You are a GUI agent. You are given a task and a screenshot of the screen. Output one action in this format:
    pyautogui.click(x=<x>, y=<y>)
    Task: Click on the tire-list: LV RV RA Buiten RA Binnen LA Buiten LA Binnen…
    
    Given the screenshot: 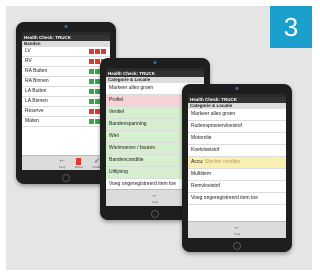 What is the action you would take?
    pyautogui.click(x=66, y=87)
    